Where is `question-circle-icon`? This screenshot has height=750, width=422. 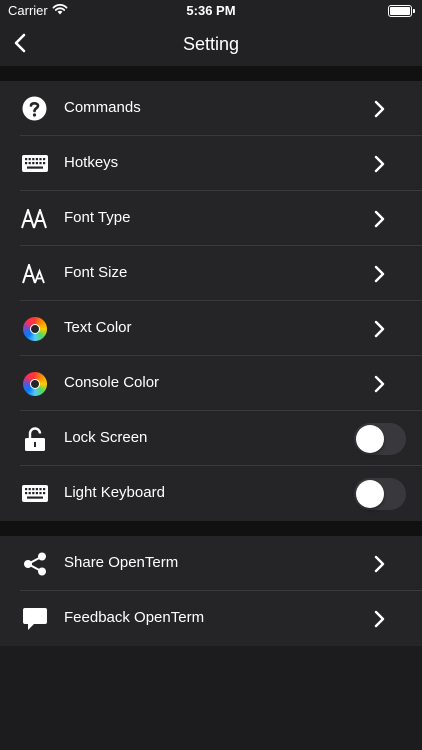
question-circle-icon is located at coordinates (34, 108).